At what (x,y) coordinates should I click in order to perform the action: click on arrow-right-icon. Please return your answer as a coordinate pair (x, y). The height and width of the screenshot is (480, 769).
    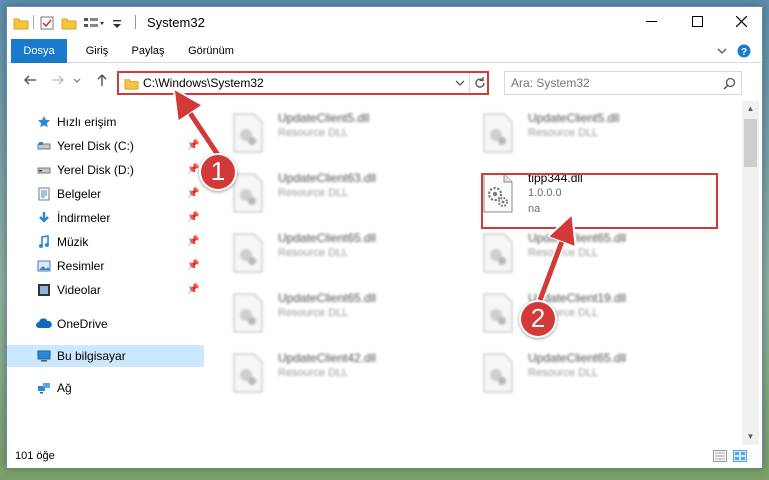
    Looking at the image, I should click on (58, 80).